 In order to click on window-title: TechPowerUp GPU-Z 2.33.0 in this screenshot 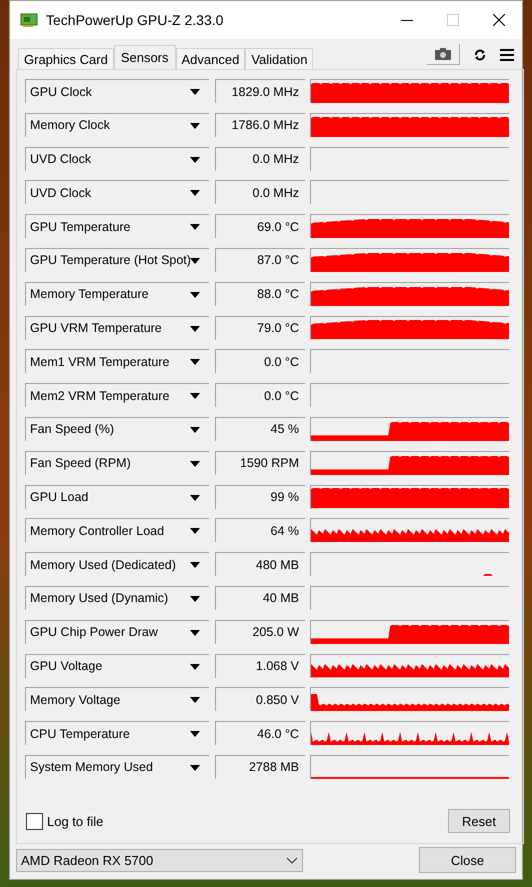, I will do `click(135, 20)`.